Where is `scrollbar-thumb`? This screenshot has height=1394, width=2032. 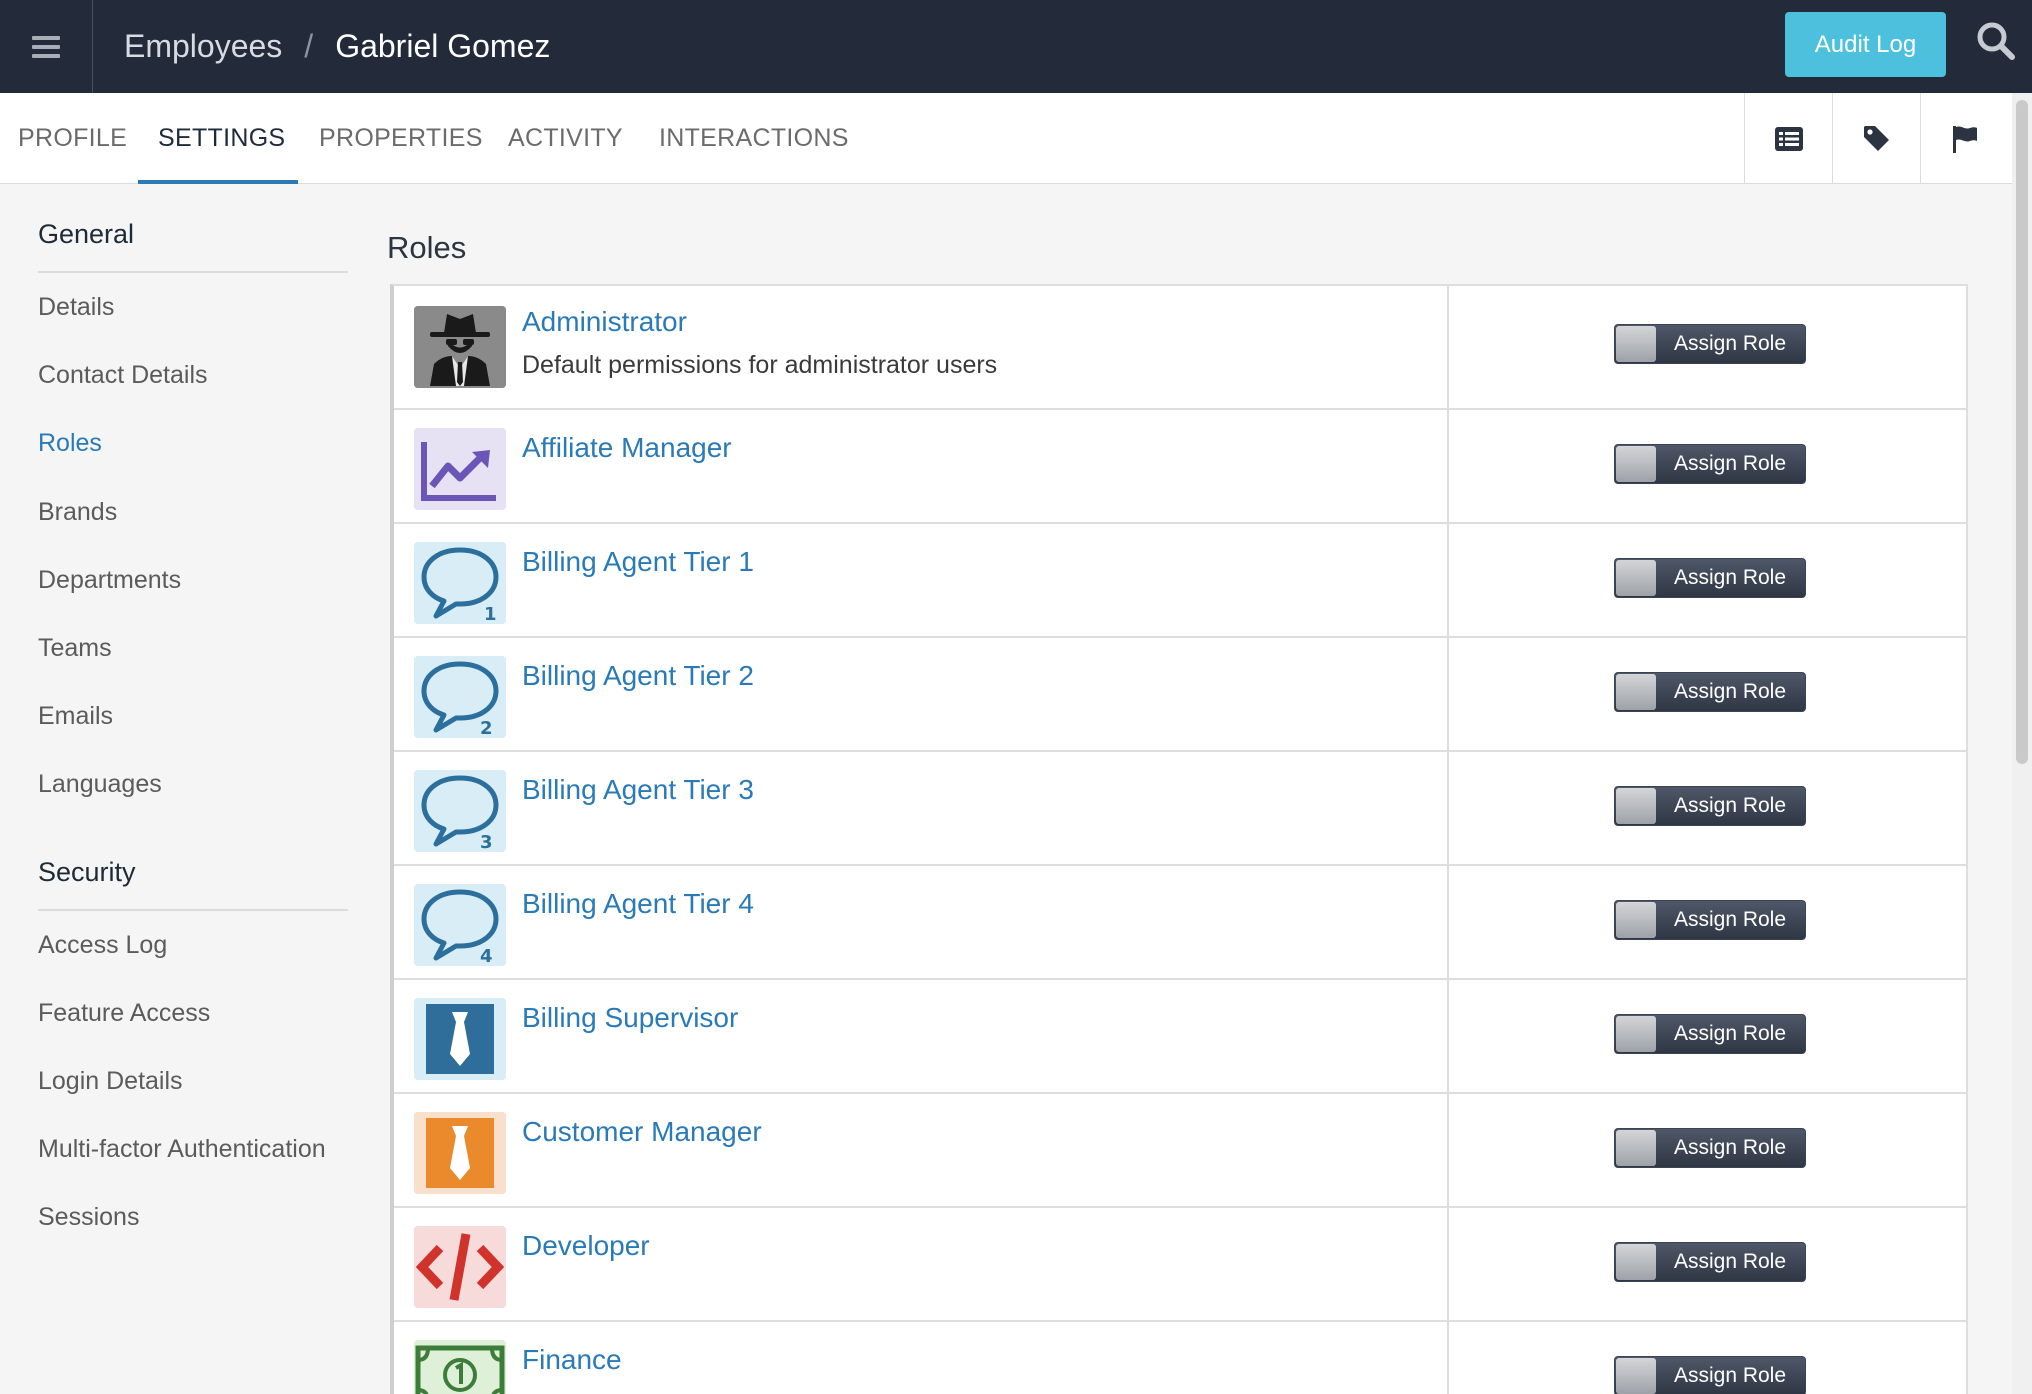 scrollbar-thumb is located at coordinates (2022, 432).